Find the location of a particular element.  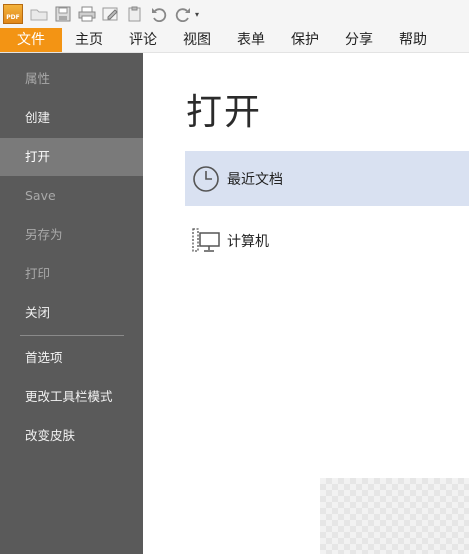

pixelated-corner is located at coordinates (394, 516).